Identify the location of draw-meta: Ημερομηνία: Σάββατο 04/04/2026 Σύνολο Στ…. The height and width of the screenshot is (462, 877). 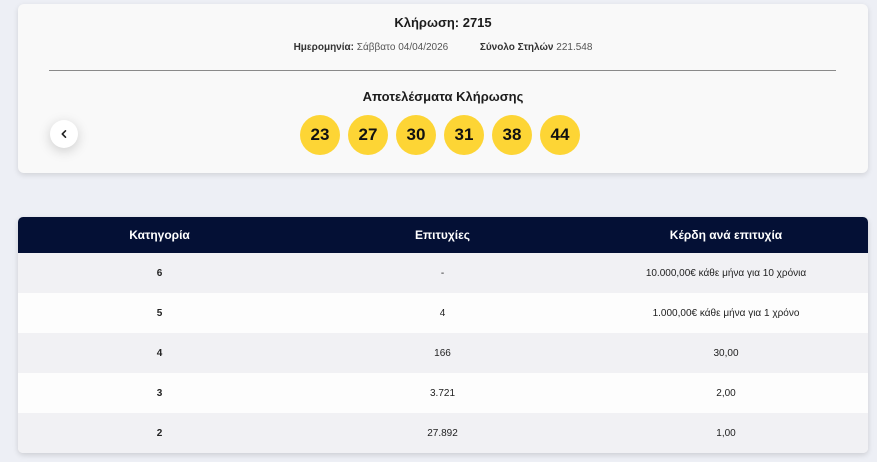
(443, 47).